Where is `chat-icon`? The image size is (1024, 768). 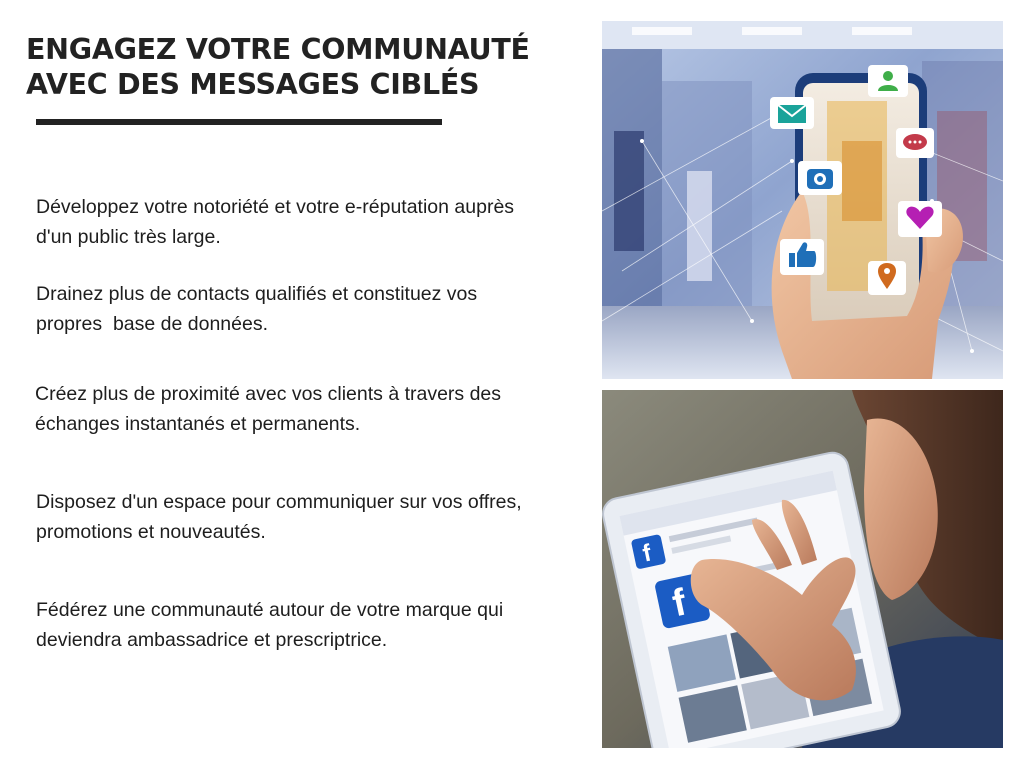
chat-icon is located at coordinates (915, 143).